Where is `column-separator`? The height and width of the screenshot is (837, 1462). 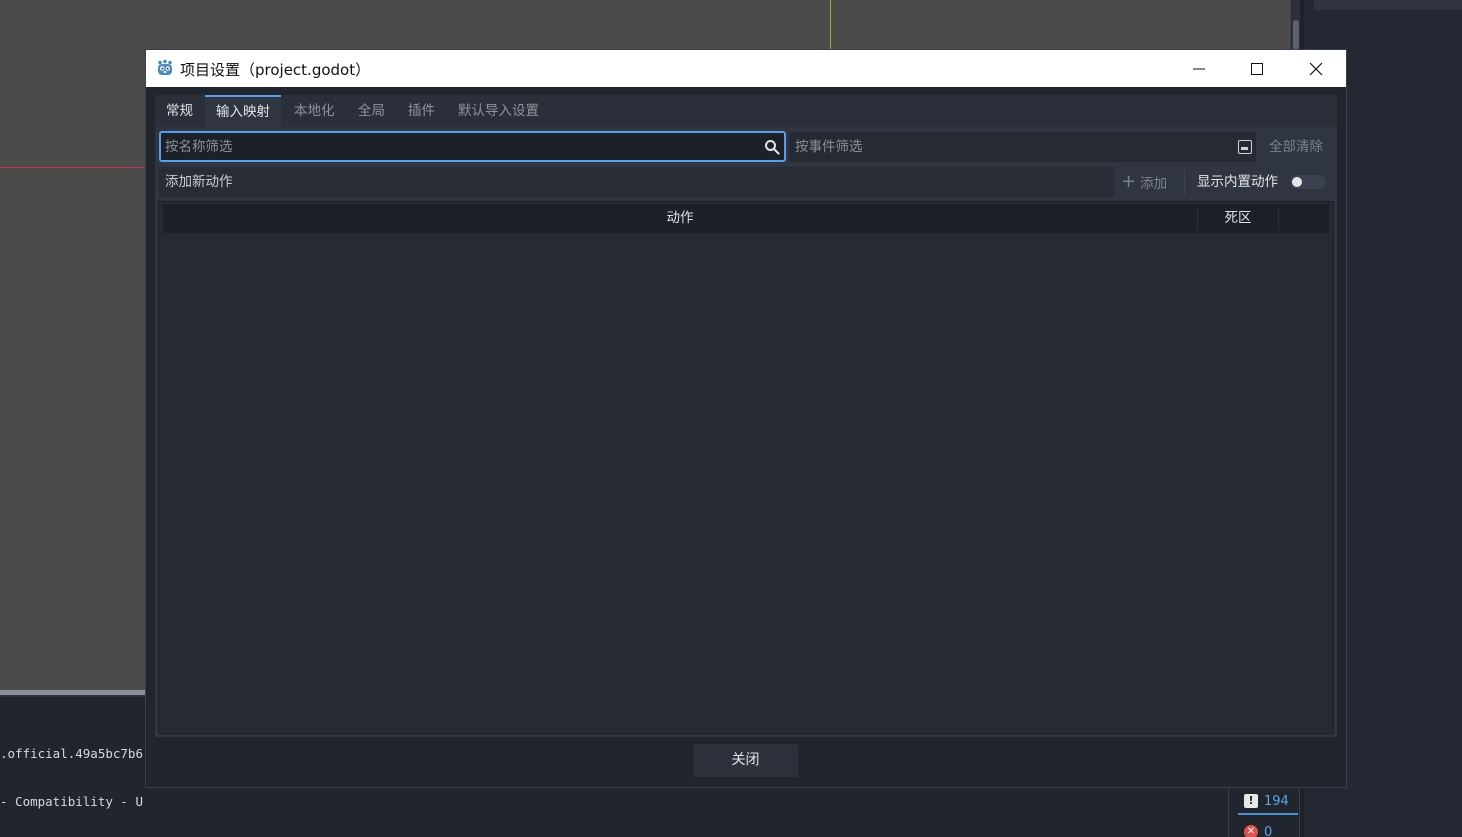 column-separator is located at coordinates (1278, 219).